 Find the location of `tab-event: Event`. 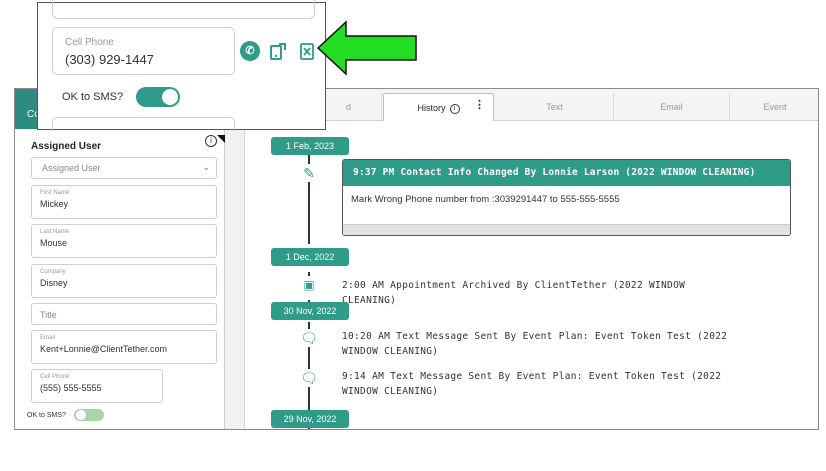

tab-event: Event is located at coordinates (774, 107).